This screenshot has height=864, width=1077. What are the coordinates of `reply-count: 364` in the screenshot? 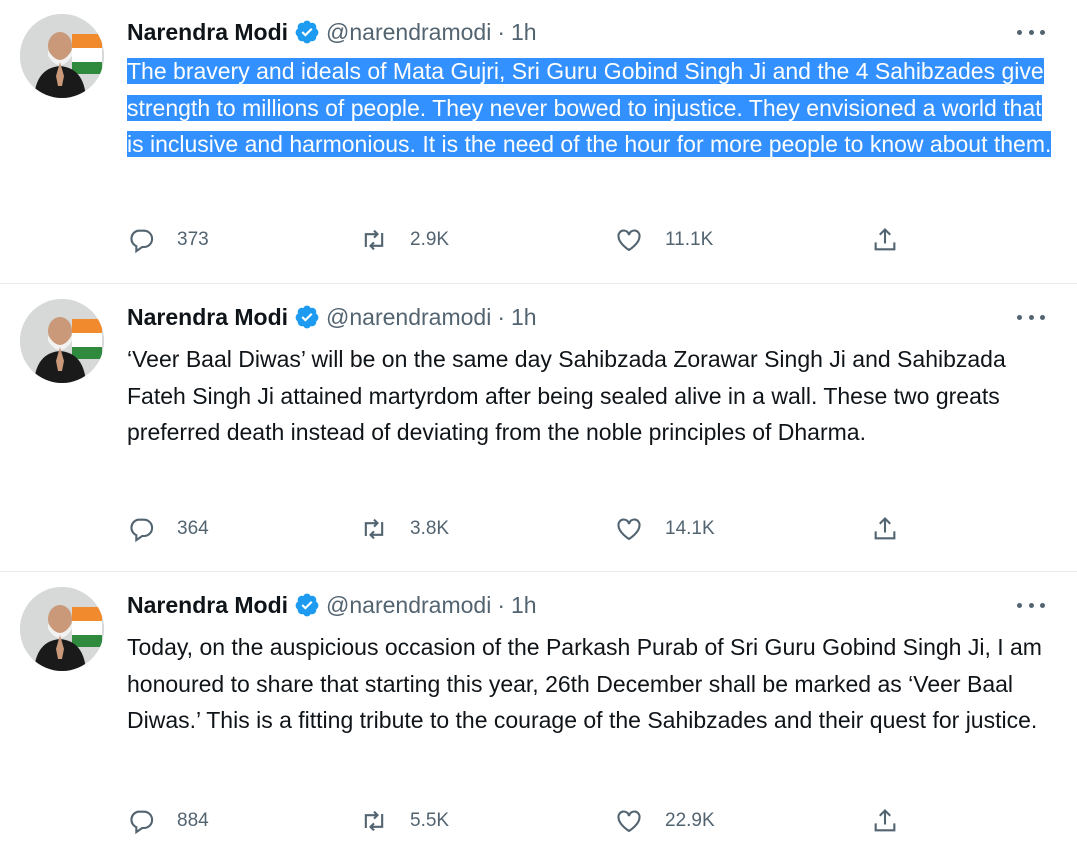 It's located at (193, 528).